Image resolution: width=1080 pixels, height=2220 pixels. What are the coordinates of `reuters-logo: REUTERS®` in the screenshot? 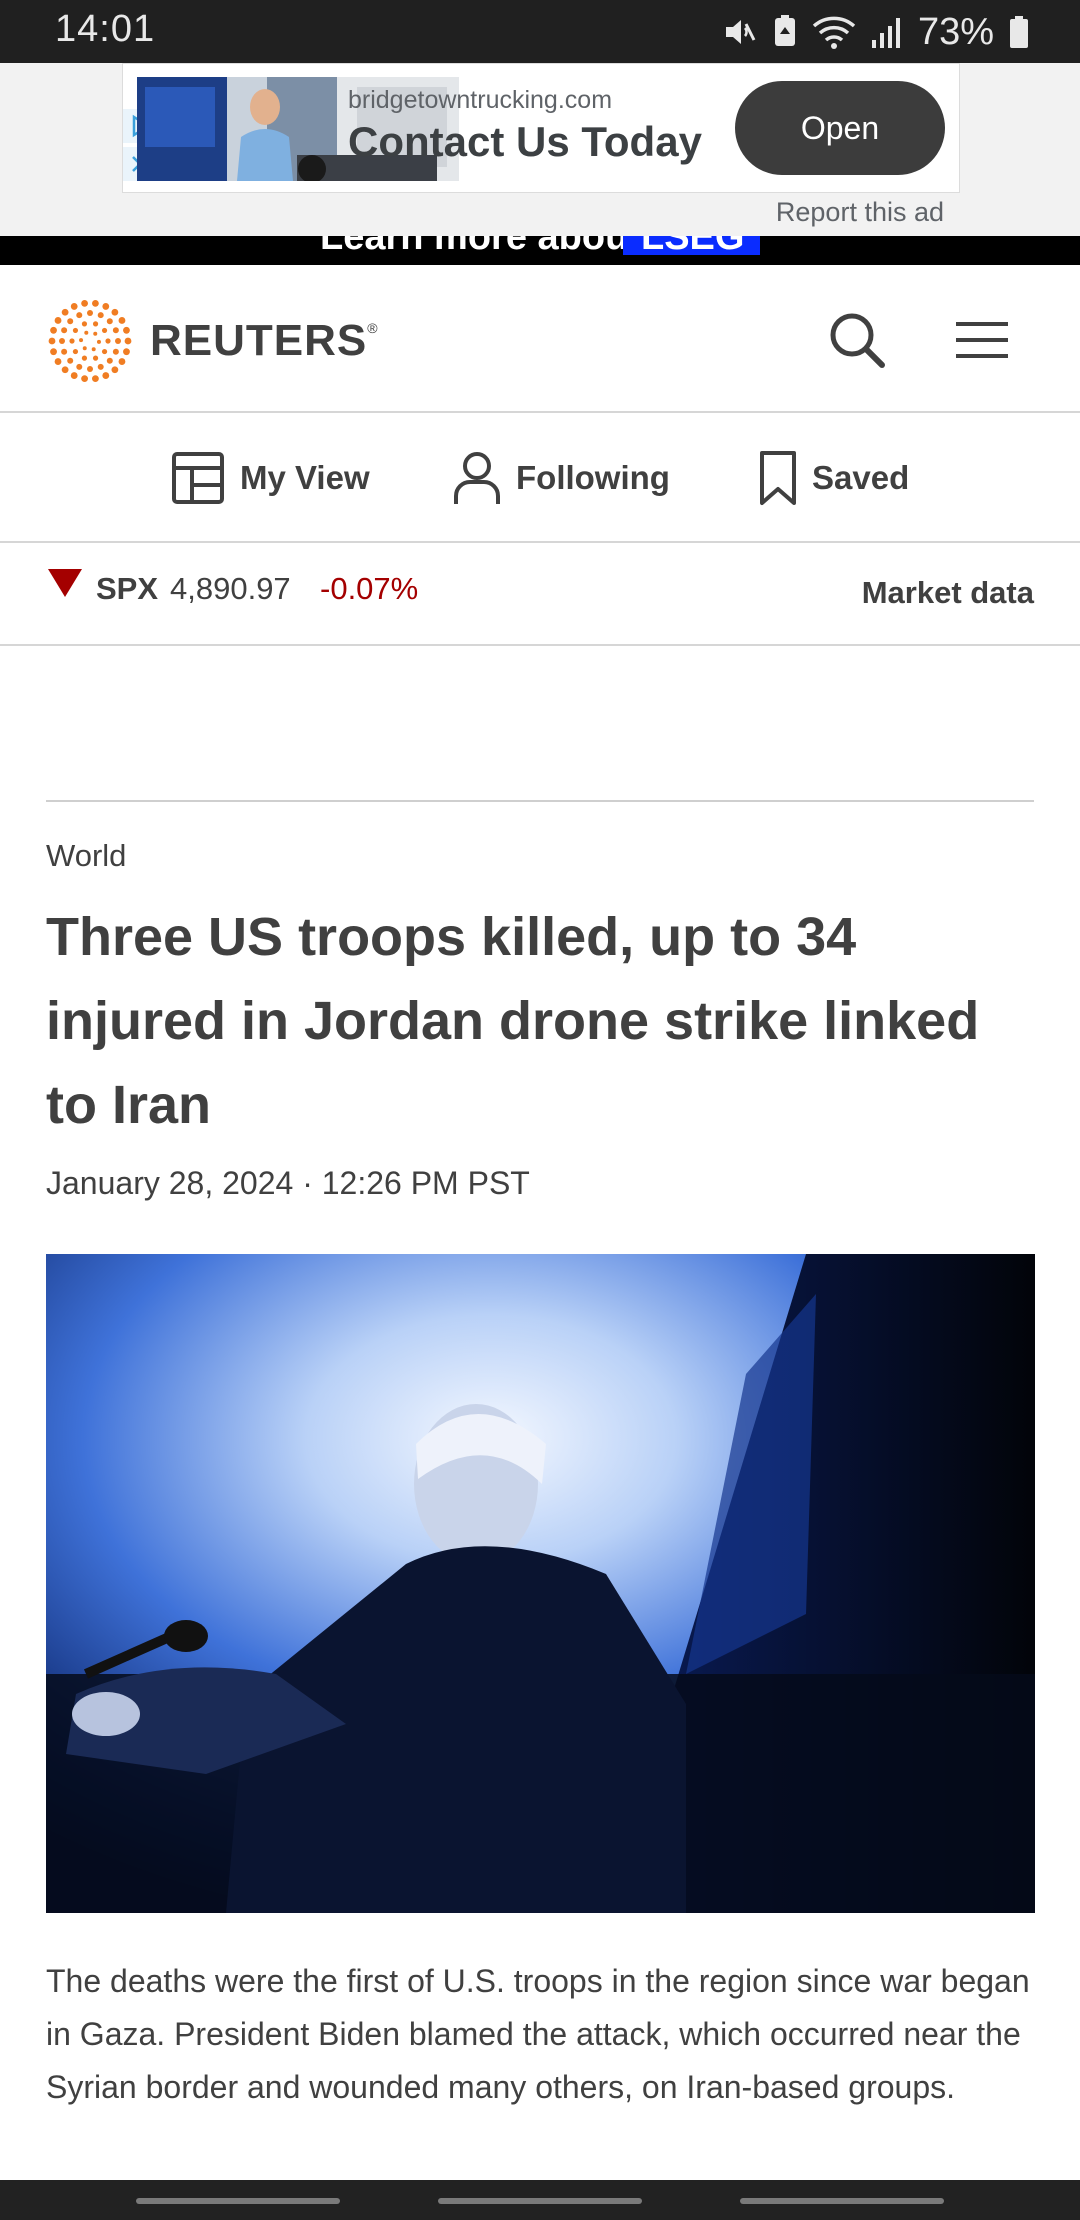 It's located at (212, 341).